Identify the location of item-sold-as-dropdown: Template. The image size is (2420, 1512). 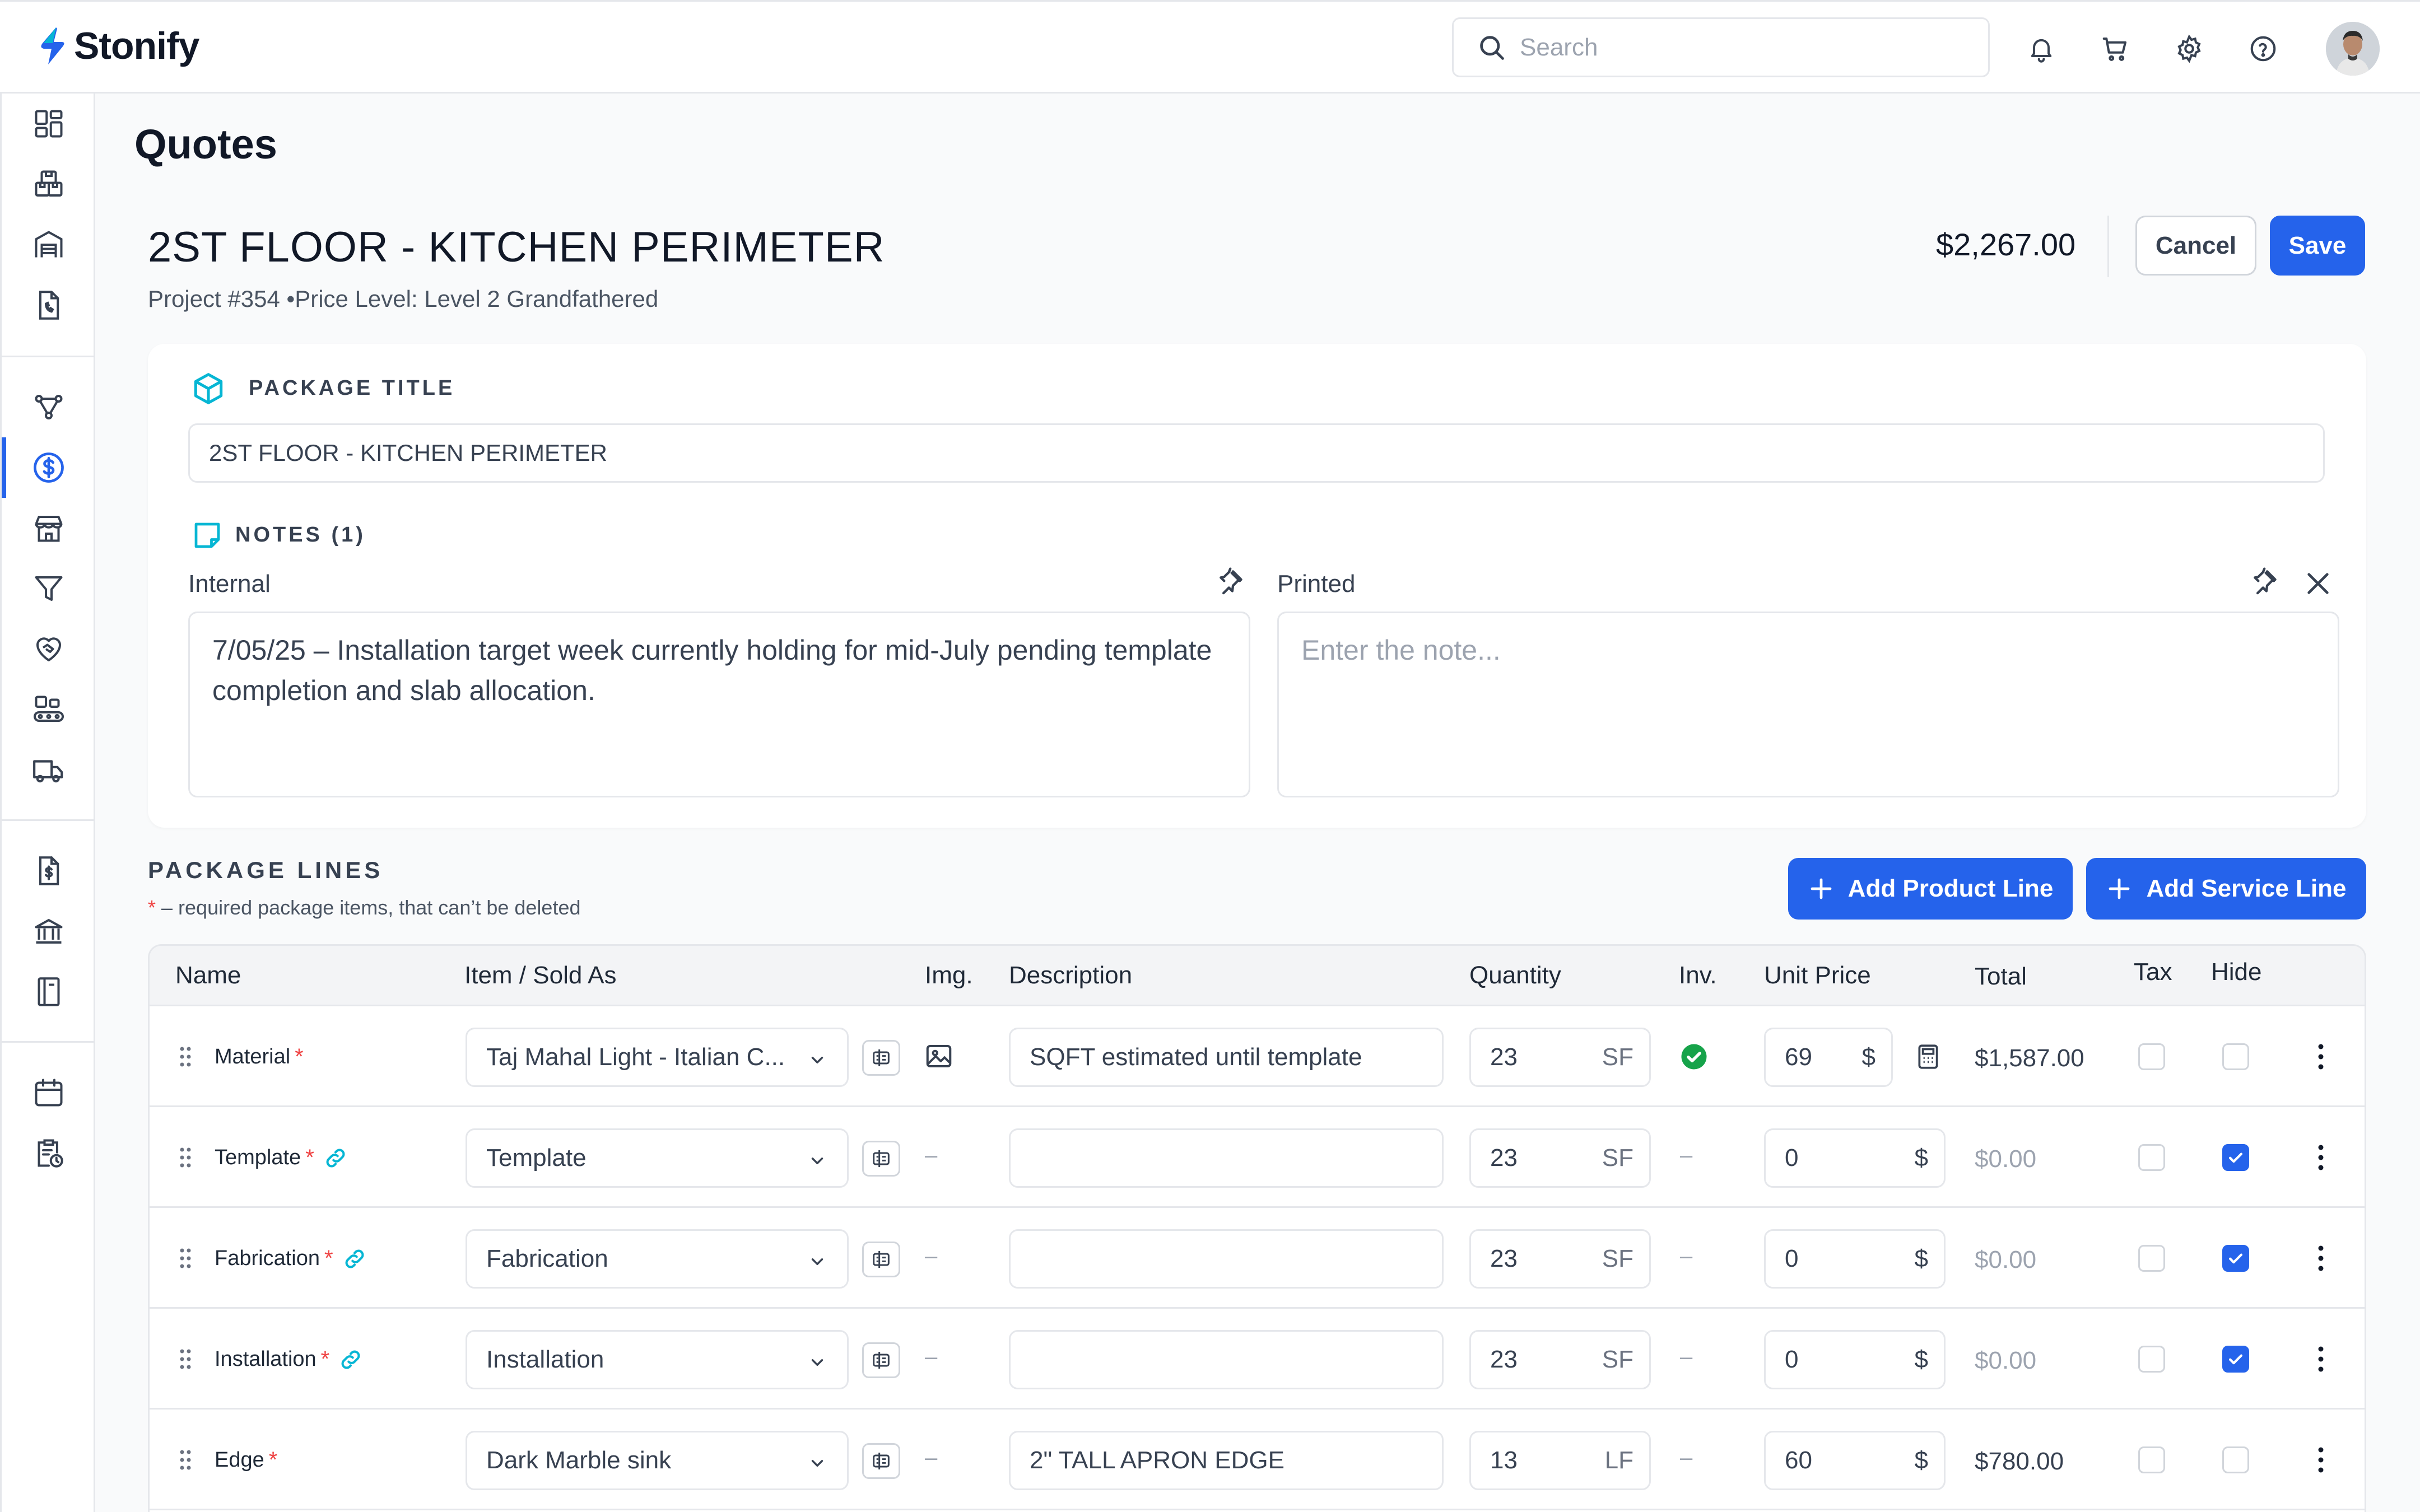
(658, 1158).